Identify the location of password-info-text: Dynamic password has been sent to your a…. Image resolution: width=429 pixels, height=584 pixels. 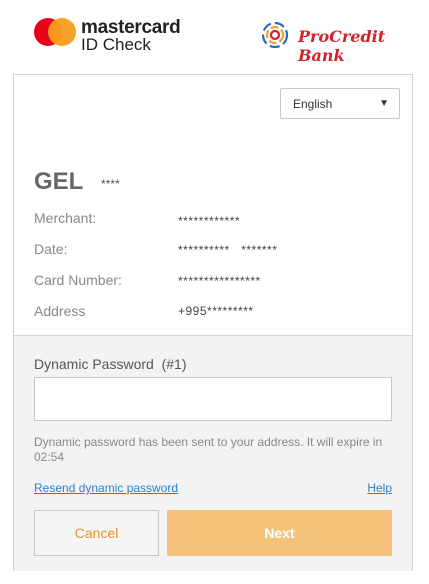
(208, 449).